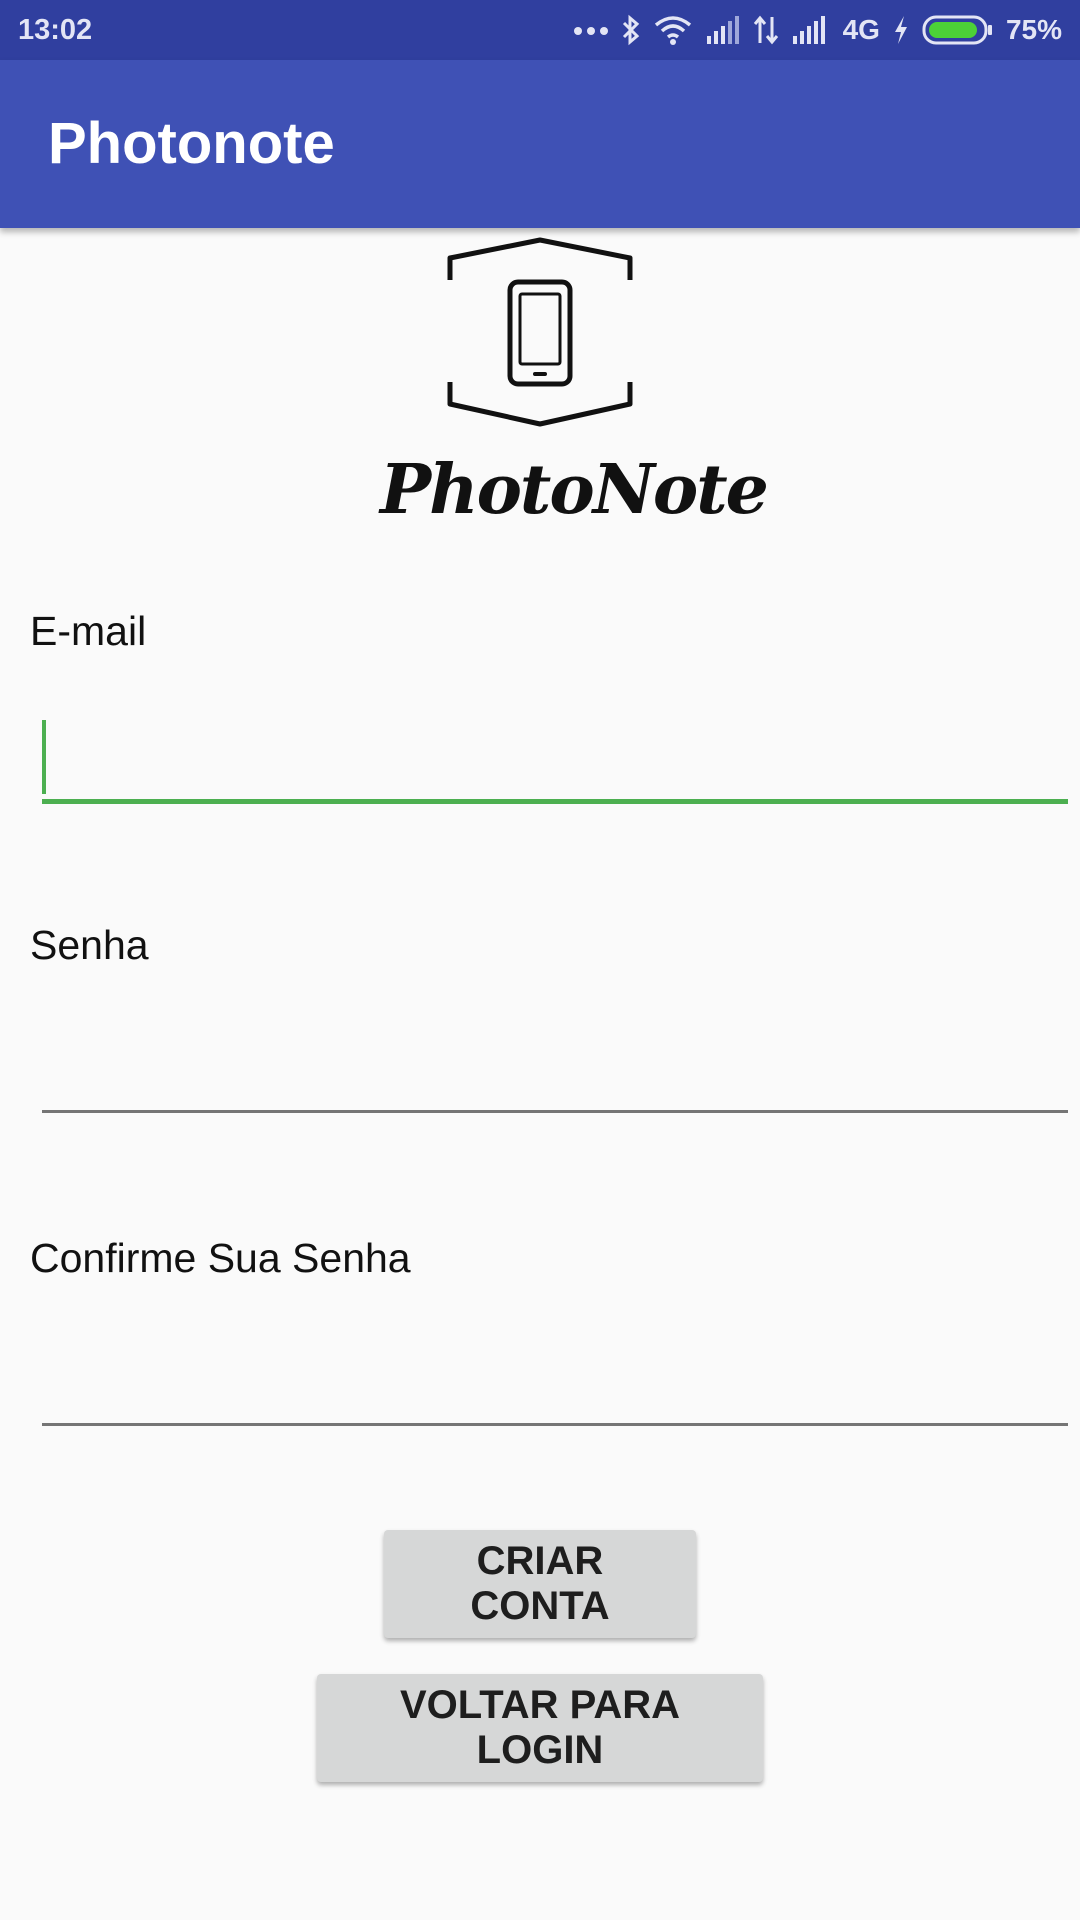 The width and height of the screenshot is (1080, 1920). What do you see at coordinates (1033, 29) in the screenshot?
I see `battery-percent: 75%` at bounding box center [1033, 29].